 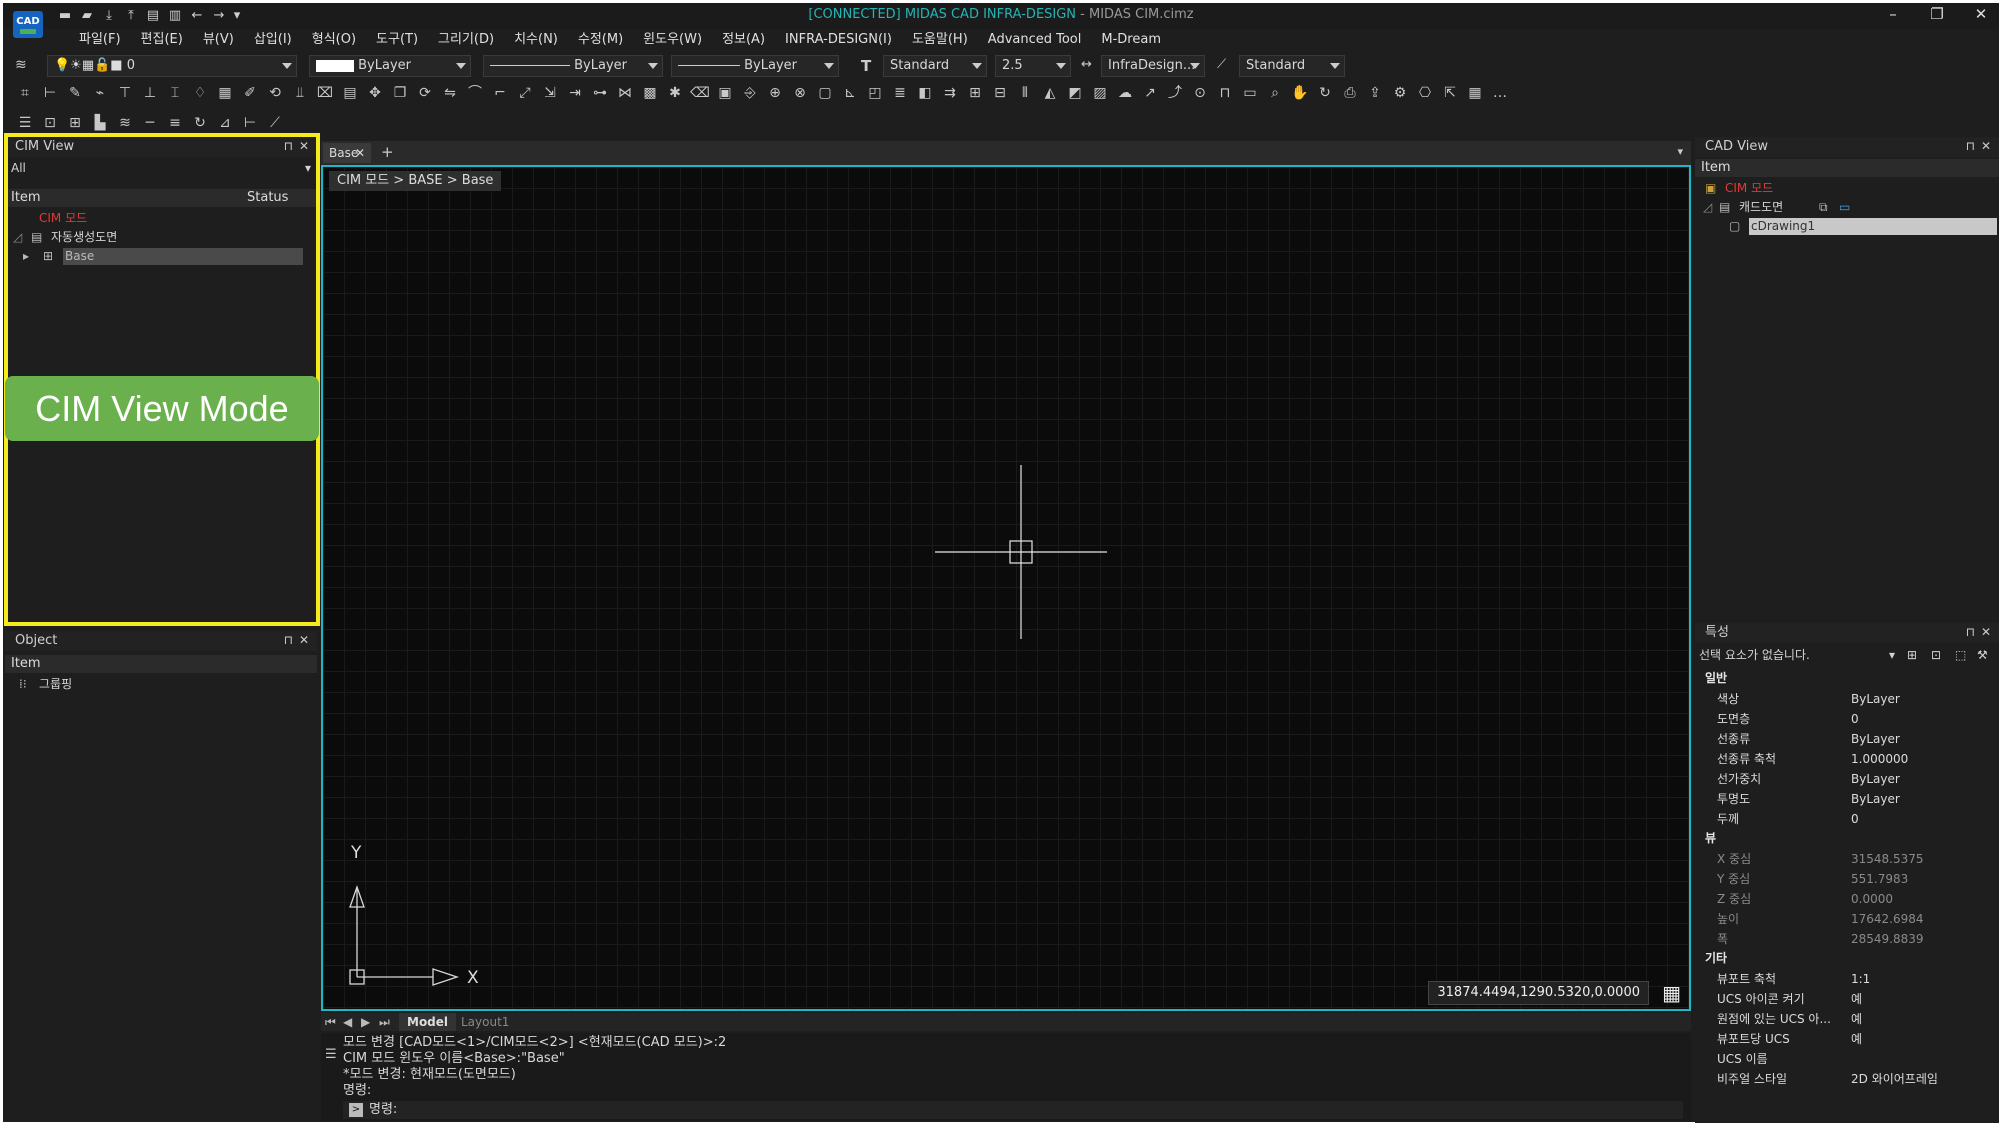 What do you see at coordinates (1844, 207) in the screenshot?
I see `active-window-icon: ▭` at bounding box center [1844, 207].